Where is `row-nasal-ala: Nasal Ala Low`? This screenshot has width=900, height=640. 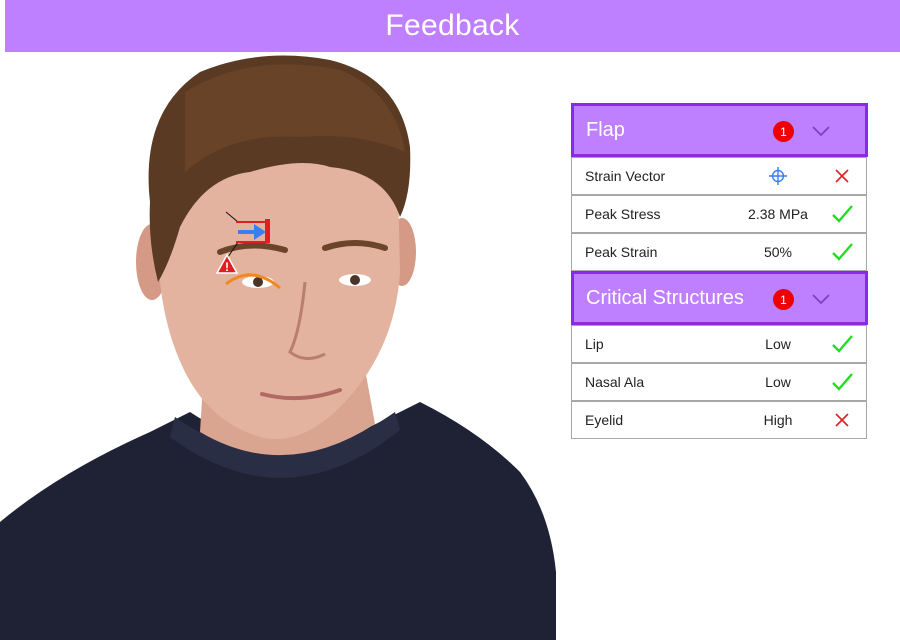 row-nasal-ala: Nasal Ala Low is located at coordinates (719, 382).